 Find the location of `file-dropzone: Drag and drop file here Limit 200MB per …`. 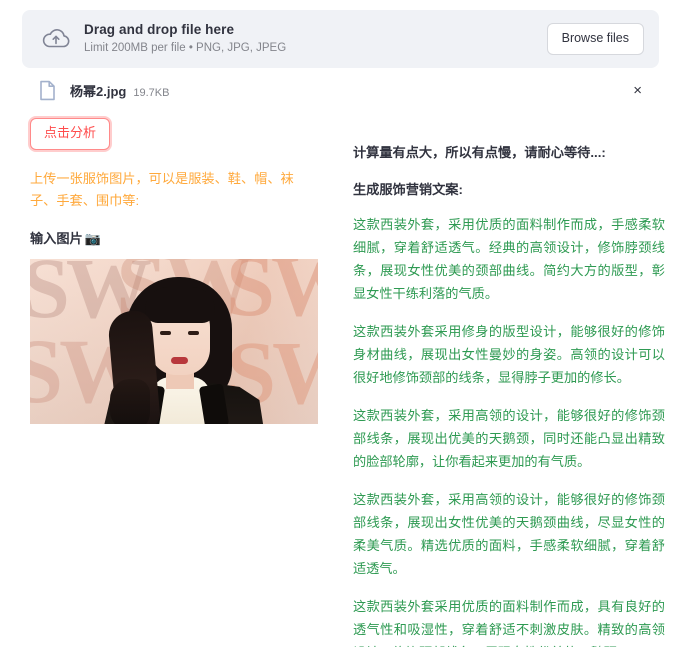

file-dropzone: Drag and drop file here Limit 200MB per … is located at coordinates (340, 39).